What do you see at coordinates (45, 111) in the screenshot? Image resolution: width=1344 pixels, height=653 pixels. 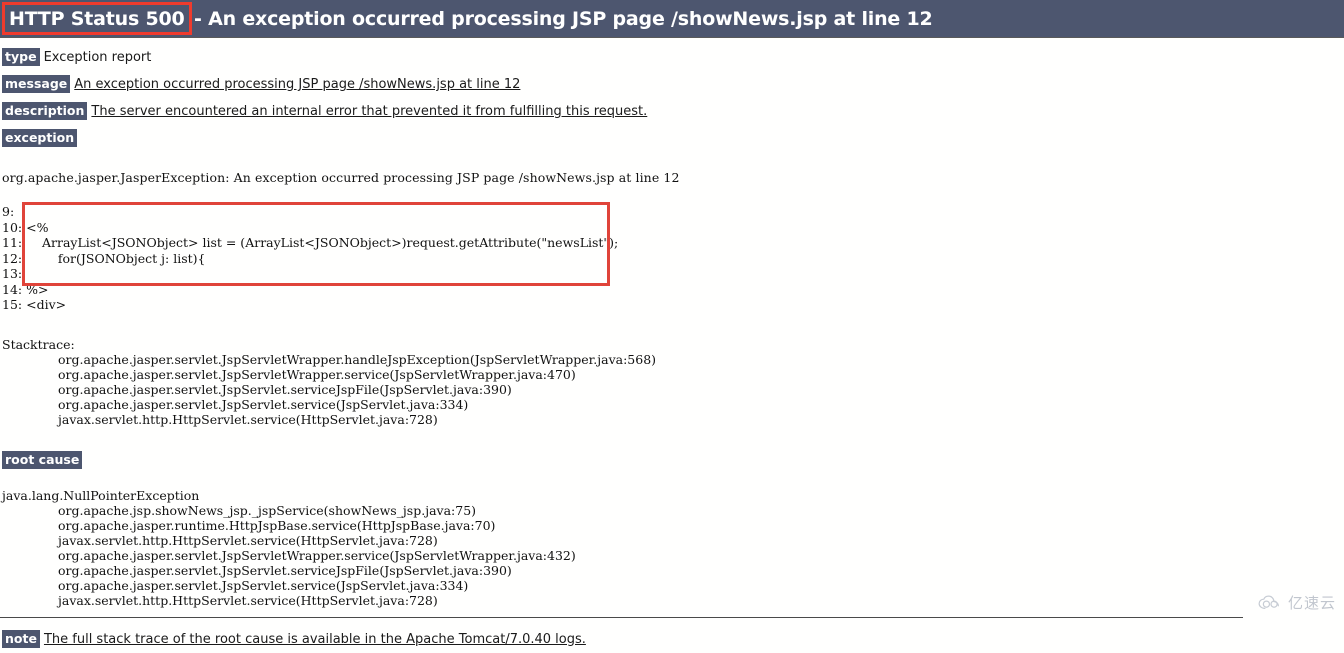 I see `description-label: description` at bounding box center [45, 111].